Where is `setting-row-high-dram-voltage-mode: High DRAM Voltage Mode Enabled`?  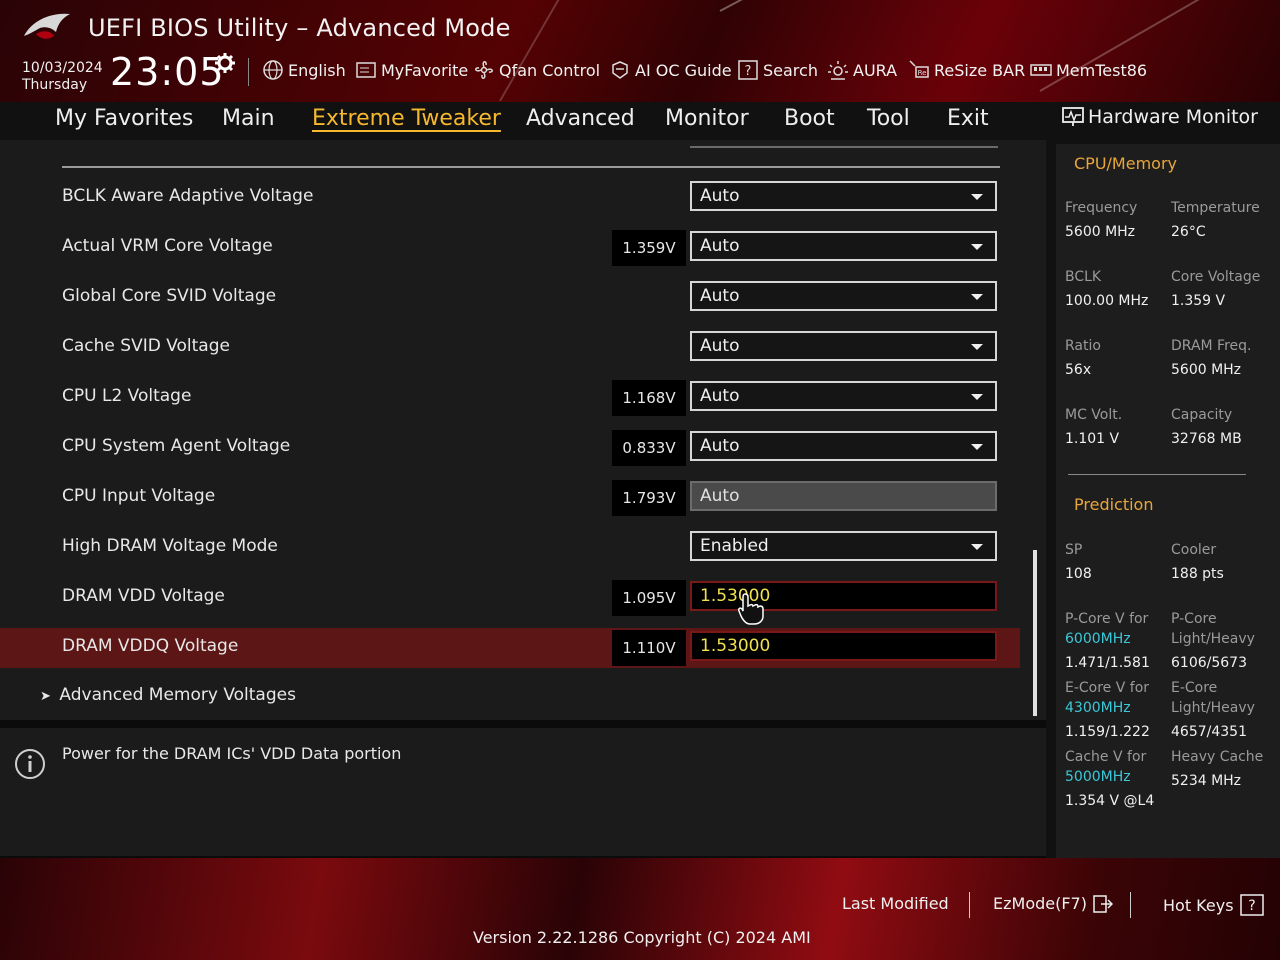 setting-row-high-dram-voltage-mode: High DRAM Voltage Mode Enabled is located at coordinates (510, 548).